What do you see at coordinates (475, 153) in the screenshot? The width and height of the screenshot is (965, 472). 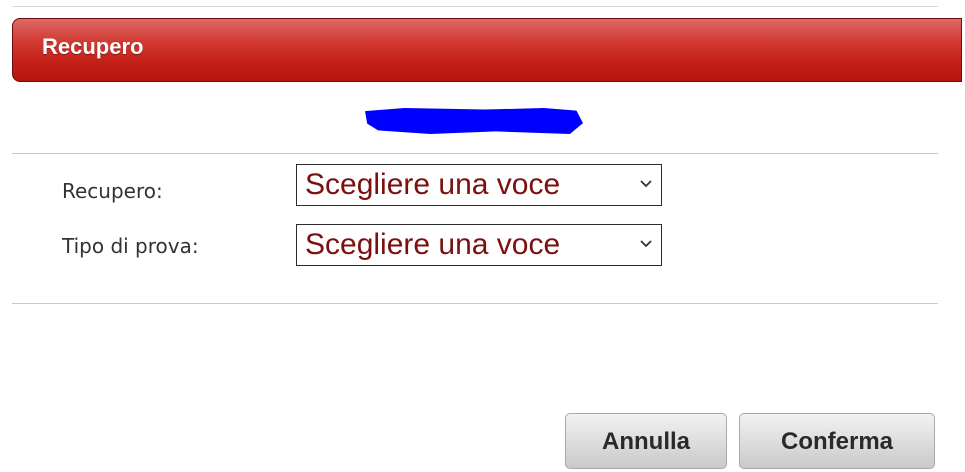 I see `form-top-divider` at bounding box center [475, 153].